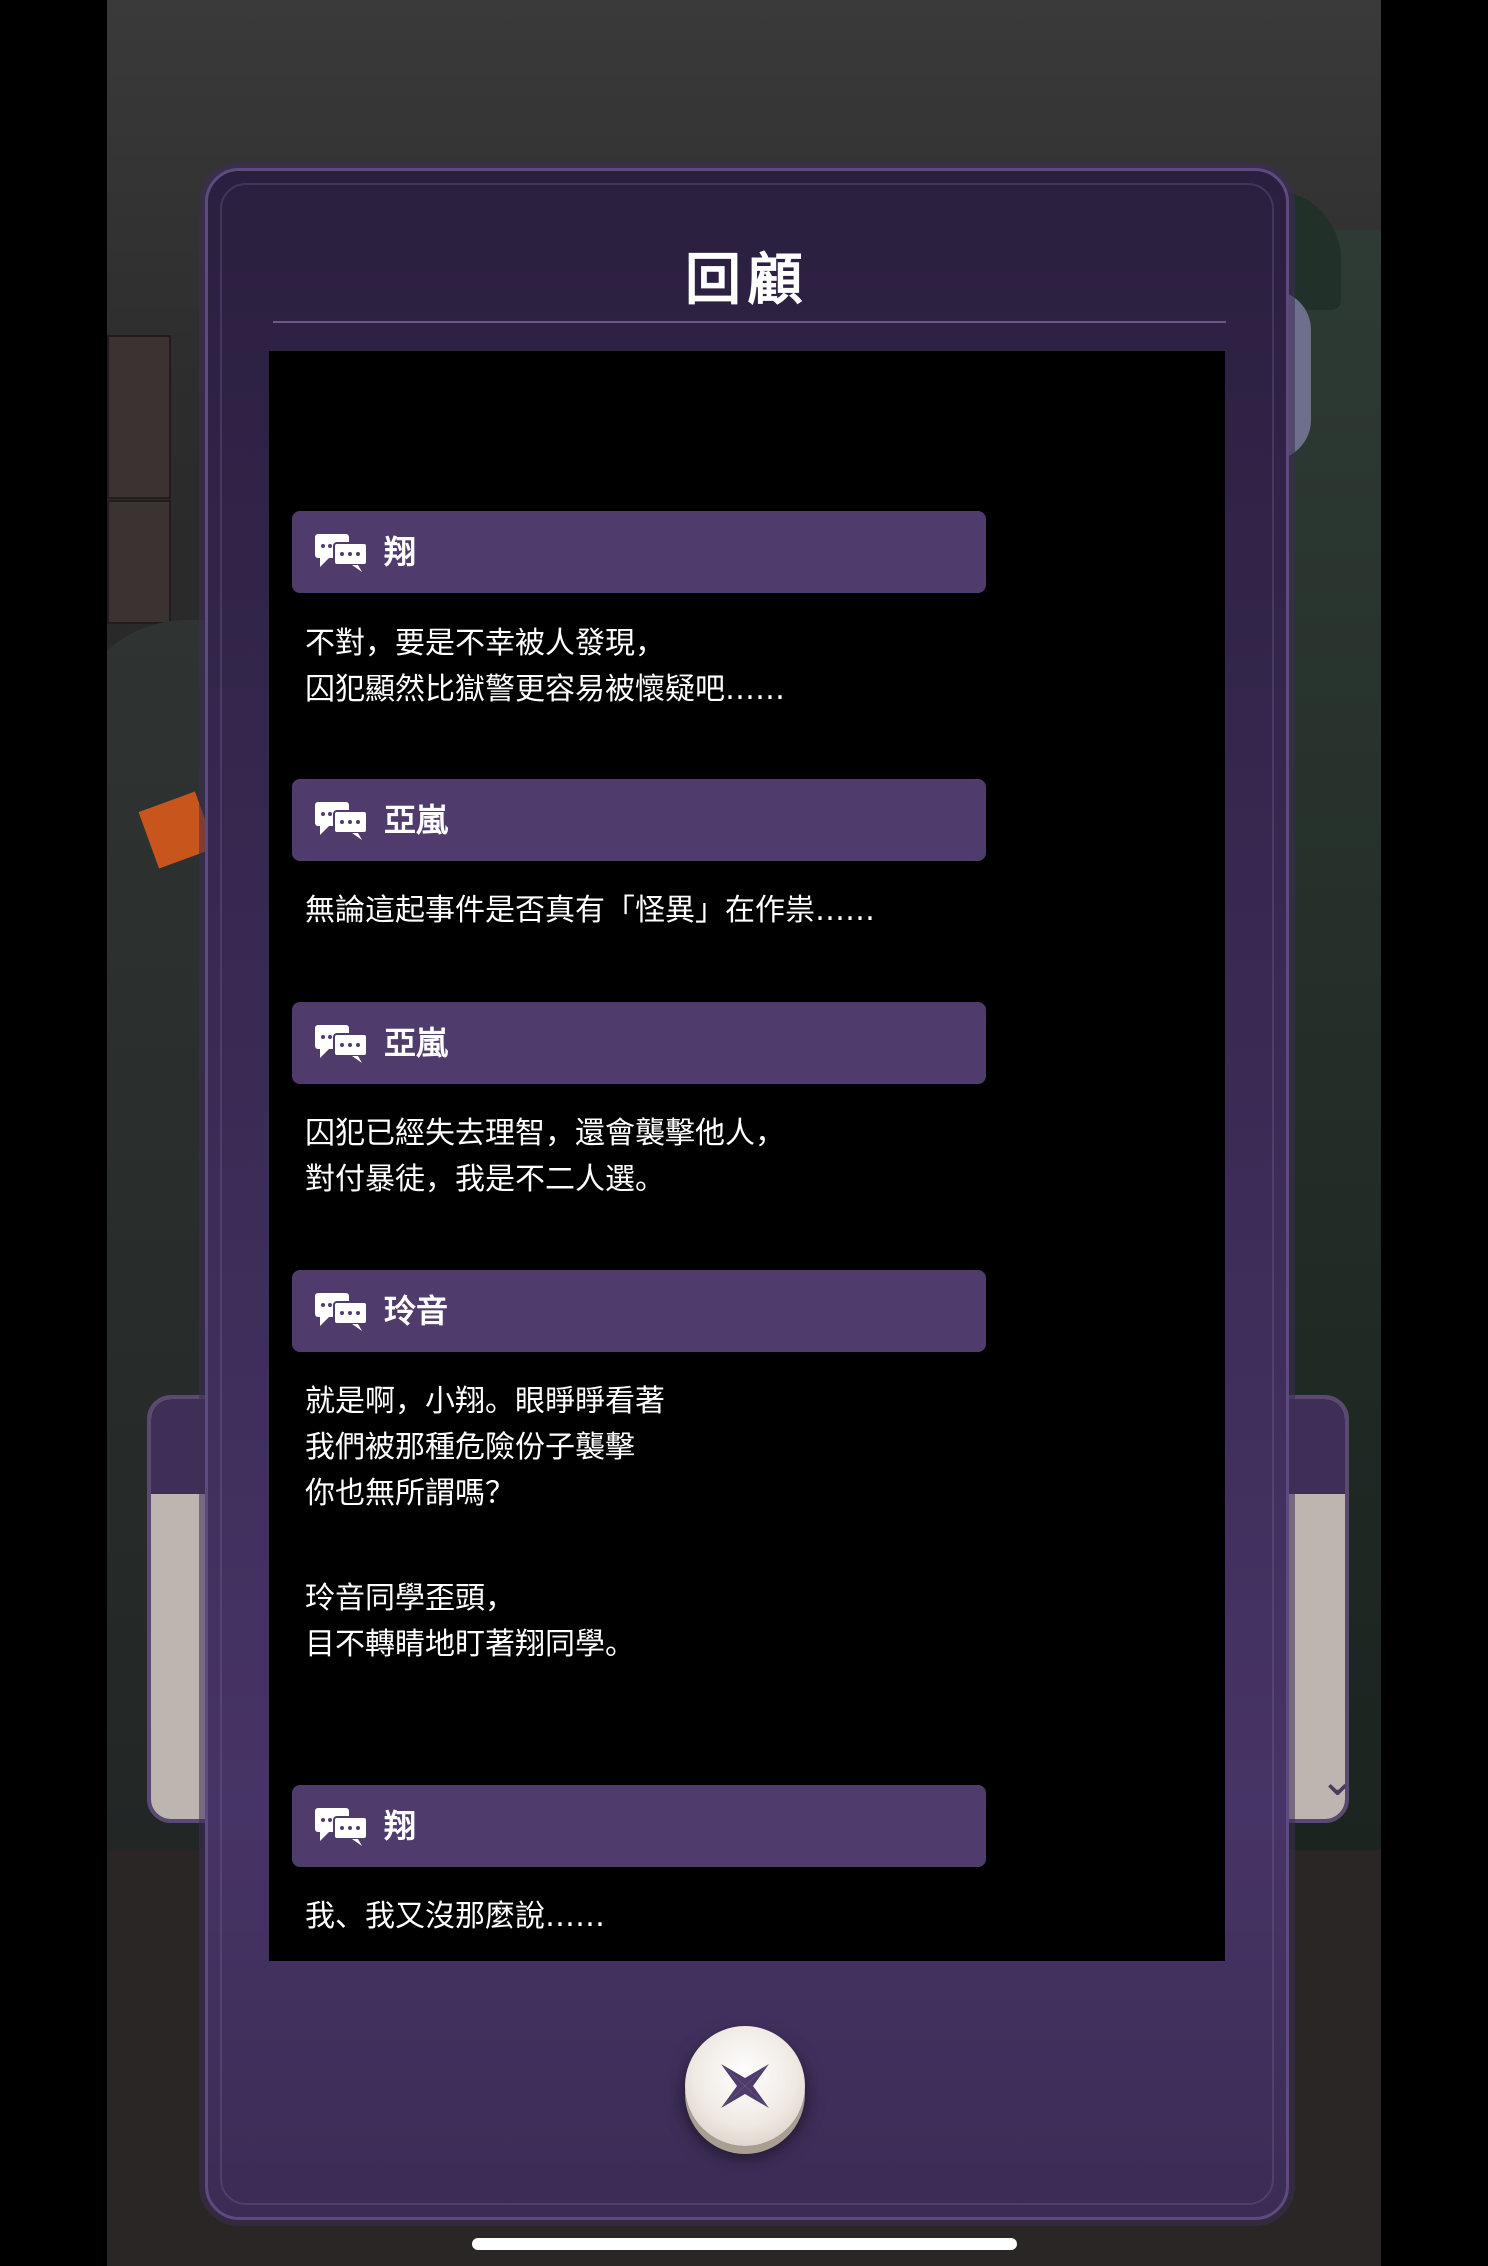 This screenshot has height=2266, width=1488. Describe the element at coordinates (744, 2244) in the screenshot. I see `home-indicator` at that location.